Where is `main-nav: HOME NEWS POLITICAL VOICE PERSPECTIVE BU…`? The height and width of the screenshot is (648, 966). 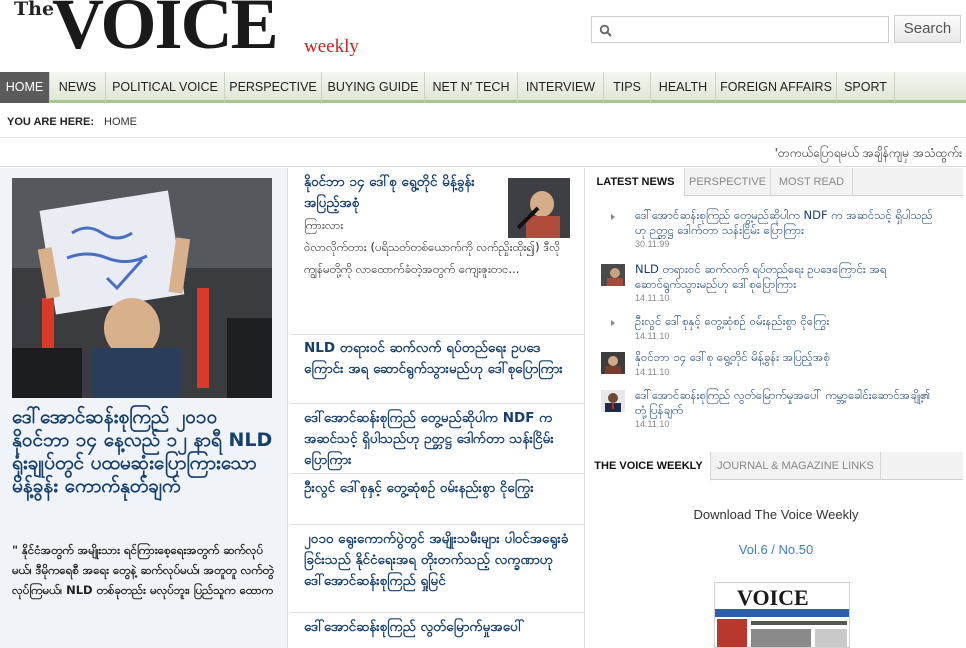
main-nav: HOME NEWS POLITICAL VOICE PERSPECTIVE BU… is located at coordinates (483, 87).